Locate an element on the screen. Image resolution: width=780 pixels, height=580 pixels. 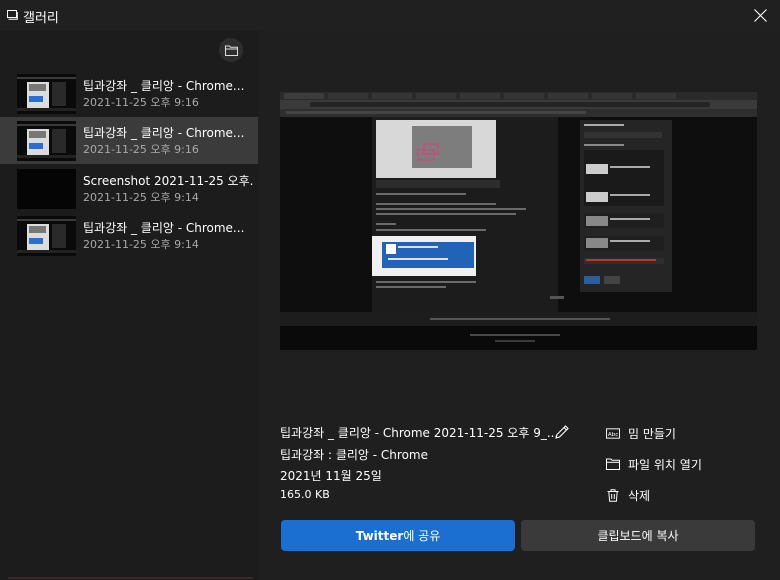
open-file-location-button: 파일 위치 열기 is located at coordinates (654, 464).